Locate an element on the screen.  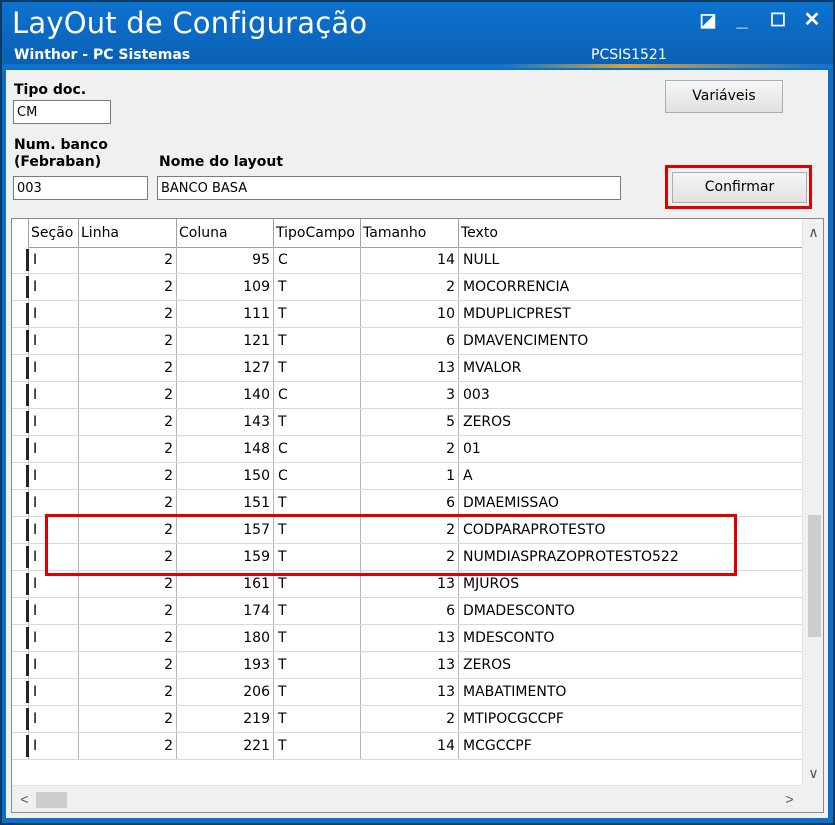
table-row: I 2 127 T 13 MVALOR is located at coordinates (407, 368).